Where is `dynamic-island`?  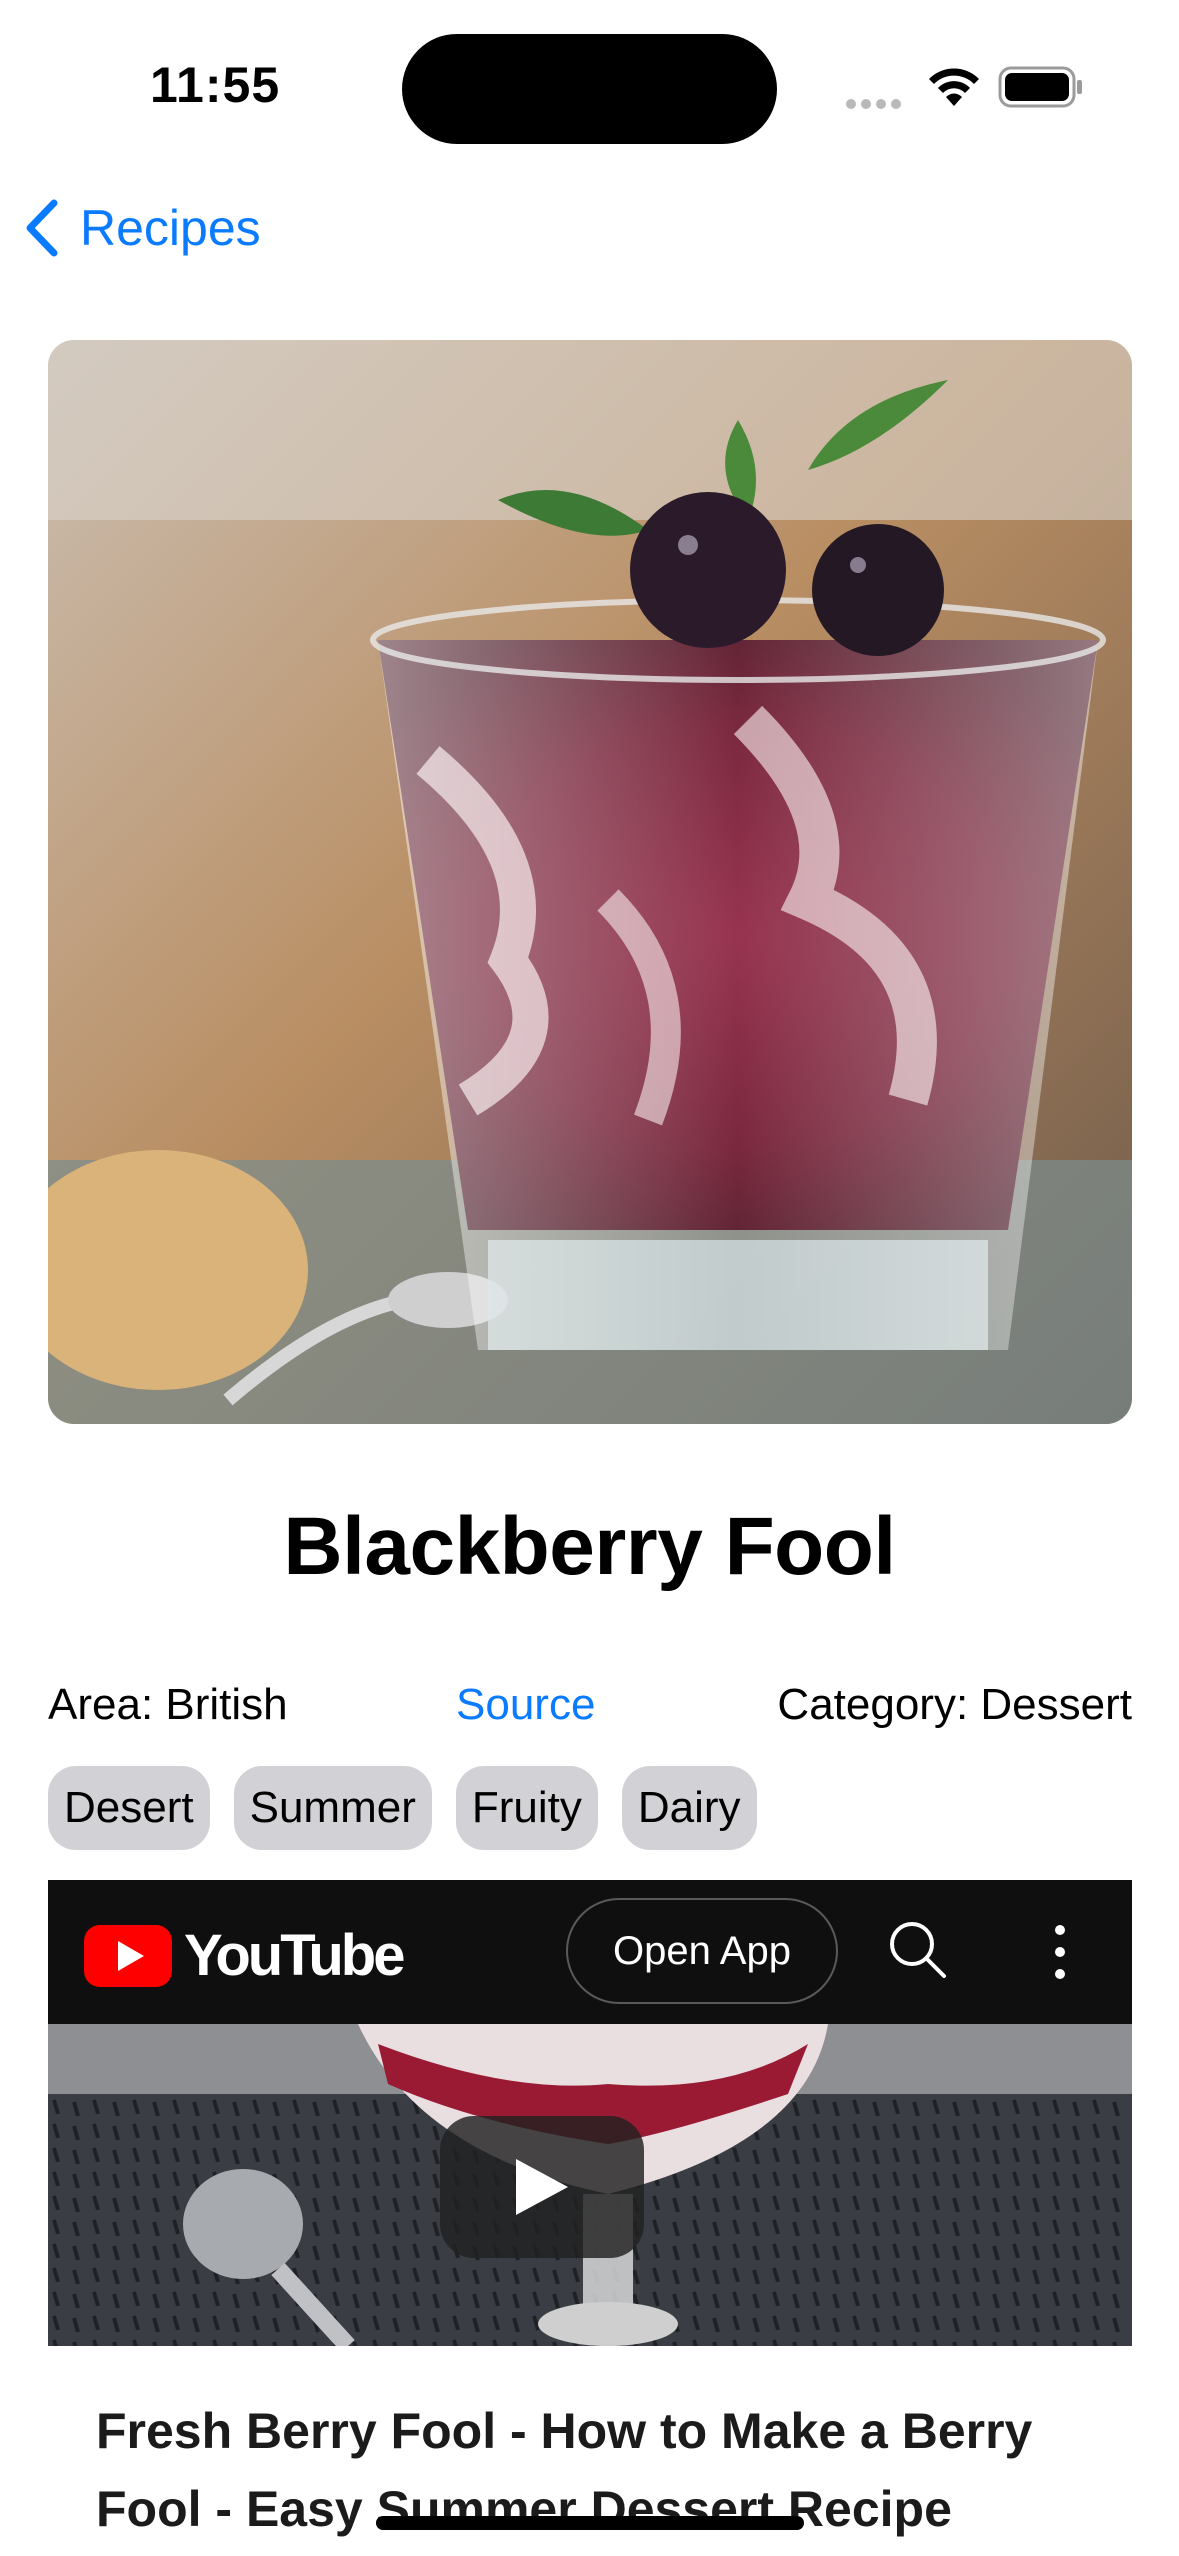 dynamic-island is located at coordinates (589, 89).